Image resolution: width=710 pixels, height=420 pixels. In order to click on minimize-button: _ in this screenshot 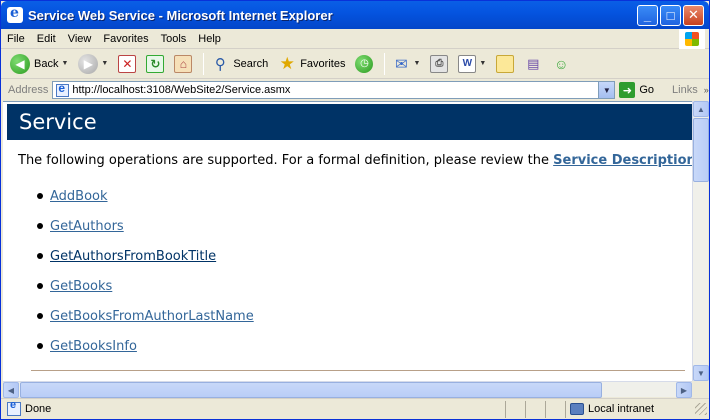, I will do `click(647, 15)`.